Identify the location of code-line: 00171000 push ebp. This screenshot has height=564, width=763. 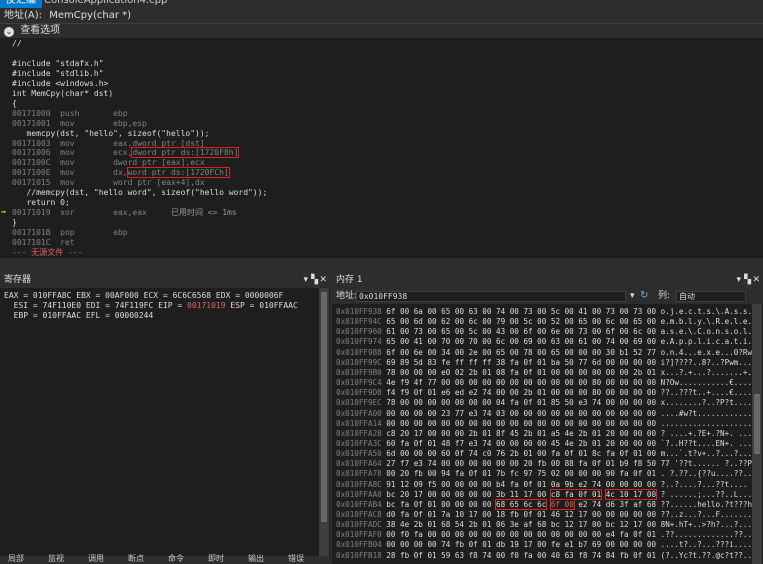
(70, 114).